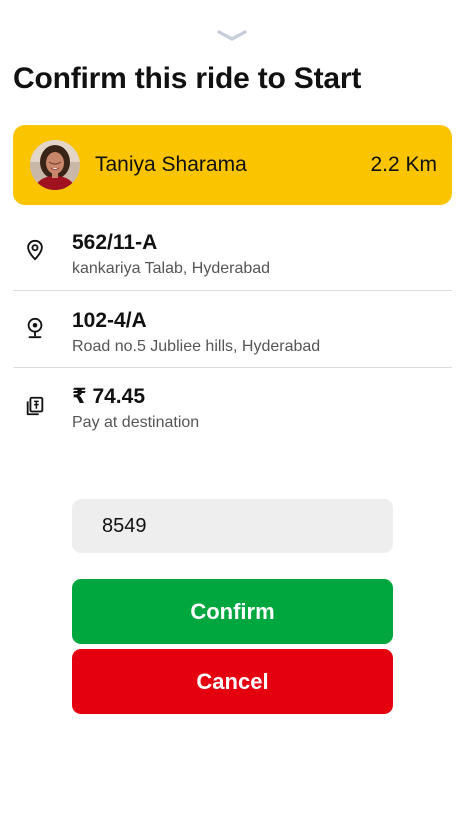  Describe the element at coordinates (232, 255) in the screenshot. I see `pickup-row: 562/11-A kankariya Talab, Hyderabad` at that location.